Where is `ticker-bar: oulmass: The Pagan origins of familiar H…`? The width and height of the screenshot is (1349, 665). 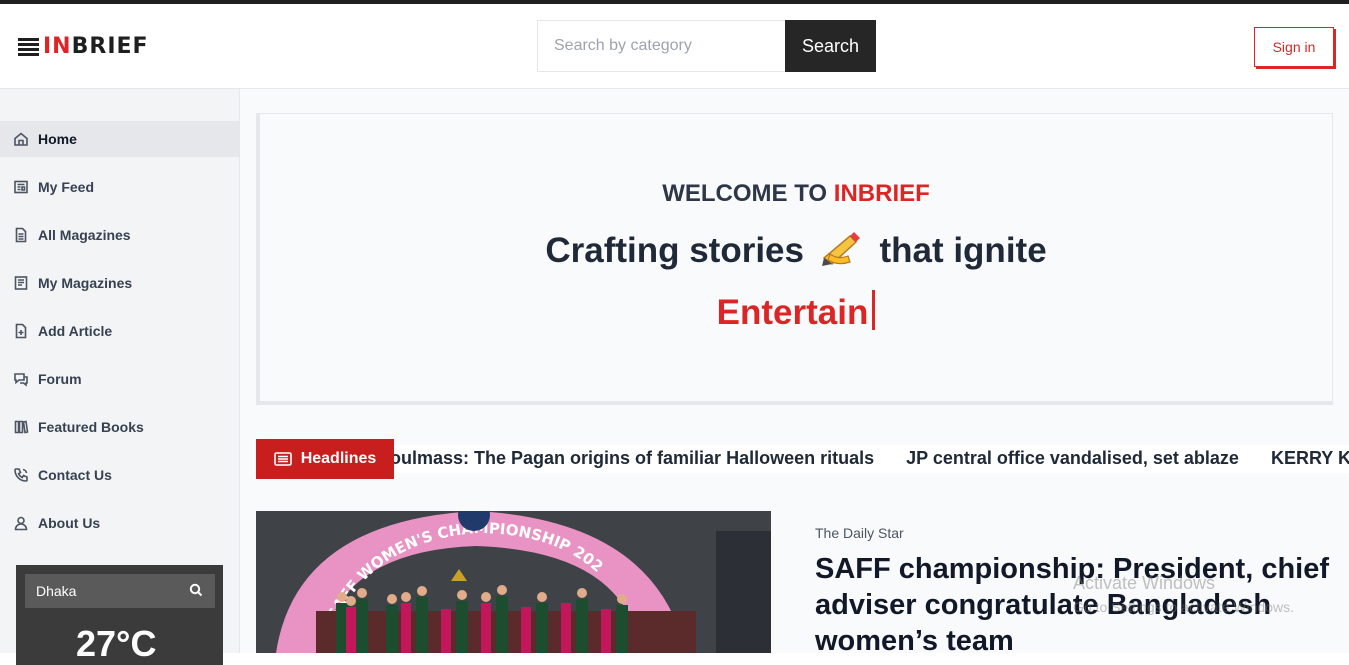
ticker-bar: oulmass: The Pagan origins of familiar H… is located at coordinates (871, 459).